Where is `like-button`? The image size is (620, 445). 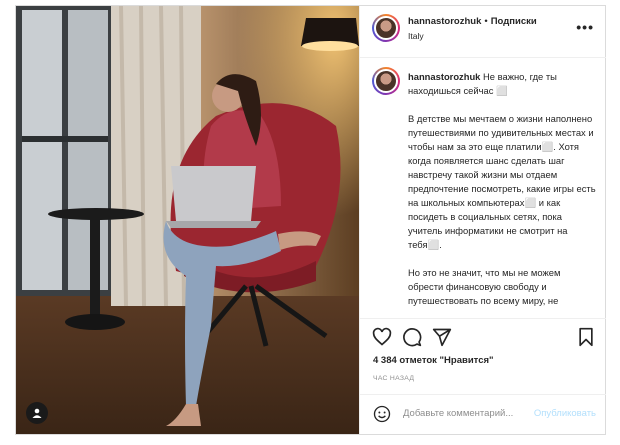
like-button is located at coordinates (382, 337).